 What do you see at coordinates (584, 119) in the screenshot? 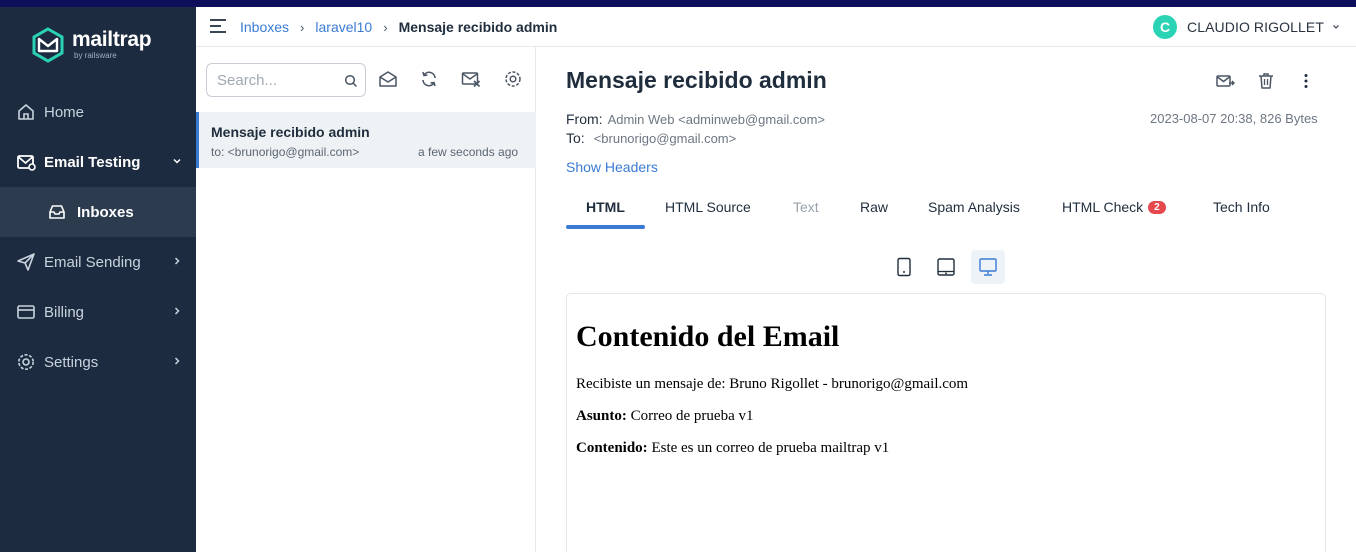
I see `from-label: From:` at bounding box center [584, 119].